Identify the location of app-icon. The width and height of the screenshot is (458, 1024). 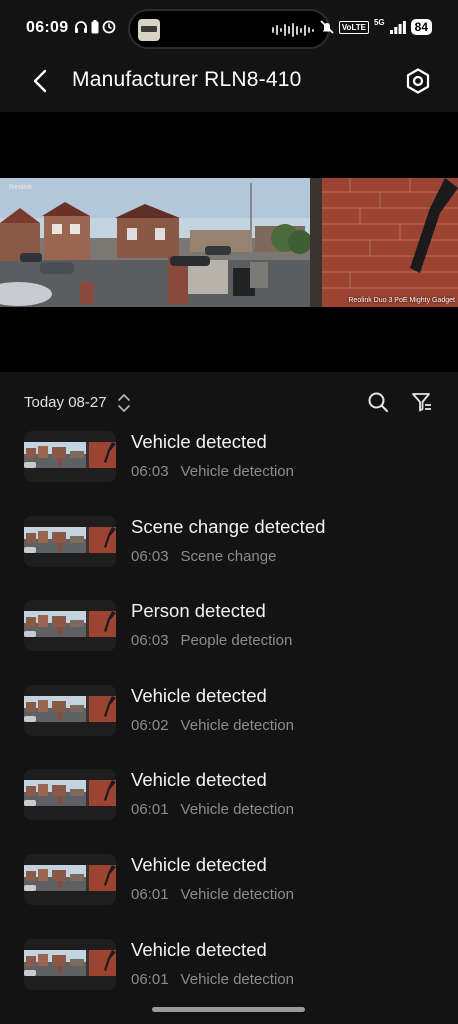
(149, 30).